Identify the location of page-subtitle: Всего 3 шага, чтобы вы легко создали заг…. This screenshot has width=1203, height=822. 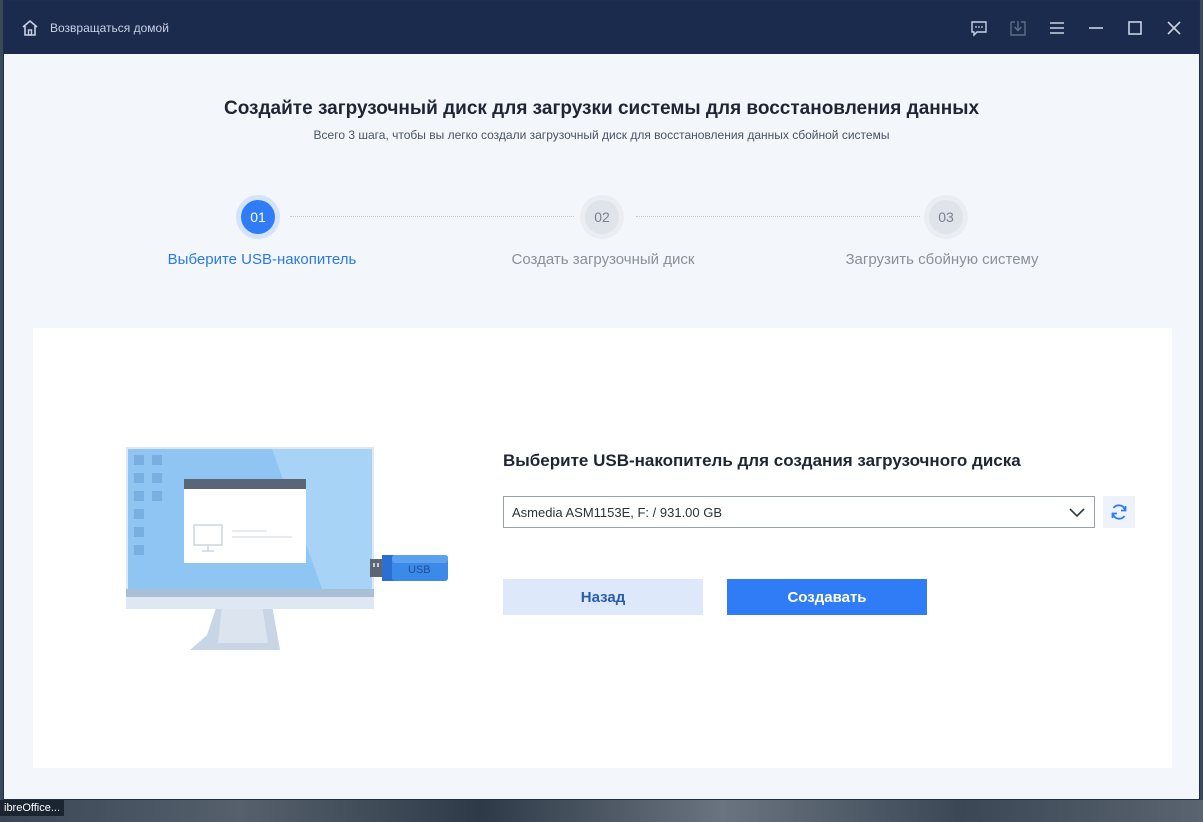
(601, 135).